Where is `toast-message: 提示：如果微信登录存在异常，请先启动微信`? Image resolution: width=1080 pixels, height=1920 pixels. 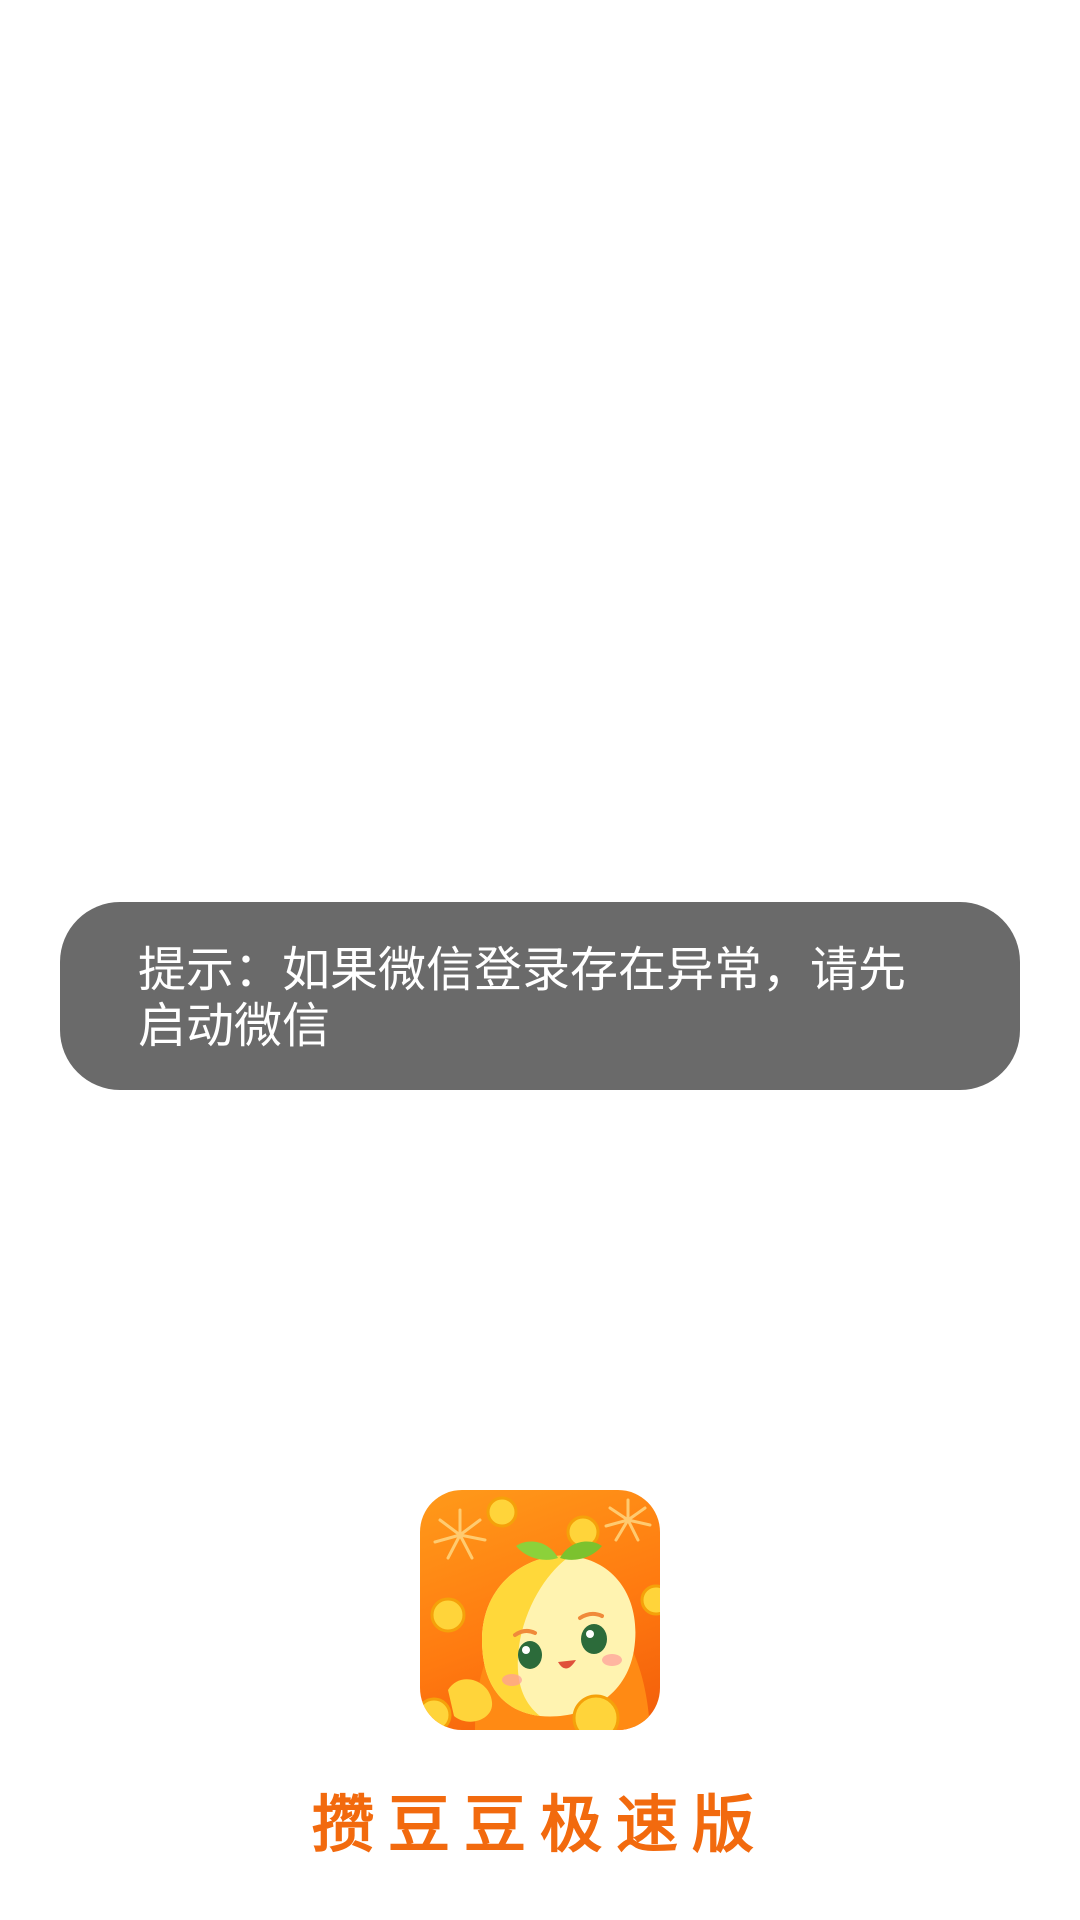
toast-message: 提示：如果微信登录存在异常，请先启动微信 is located at coordinates (522, 998).